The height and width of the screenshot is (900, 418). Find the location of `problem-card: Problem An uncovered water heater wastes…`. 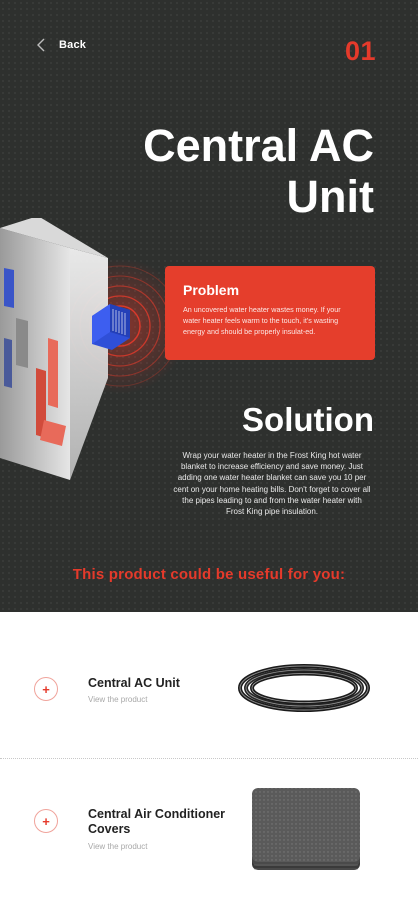

problem-card: Problem An uncovered water heater wastes… is located at coordinates (270, 313).